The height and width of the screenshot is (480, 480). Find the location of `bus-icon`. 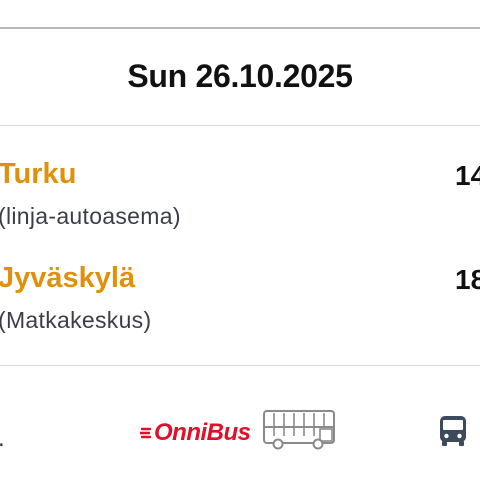

bus-icon is located at coordinates (453, 431).